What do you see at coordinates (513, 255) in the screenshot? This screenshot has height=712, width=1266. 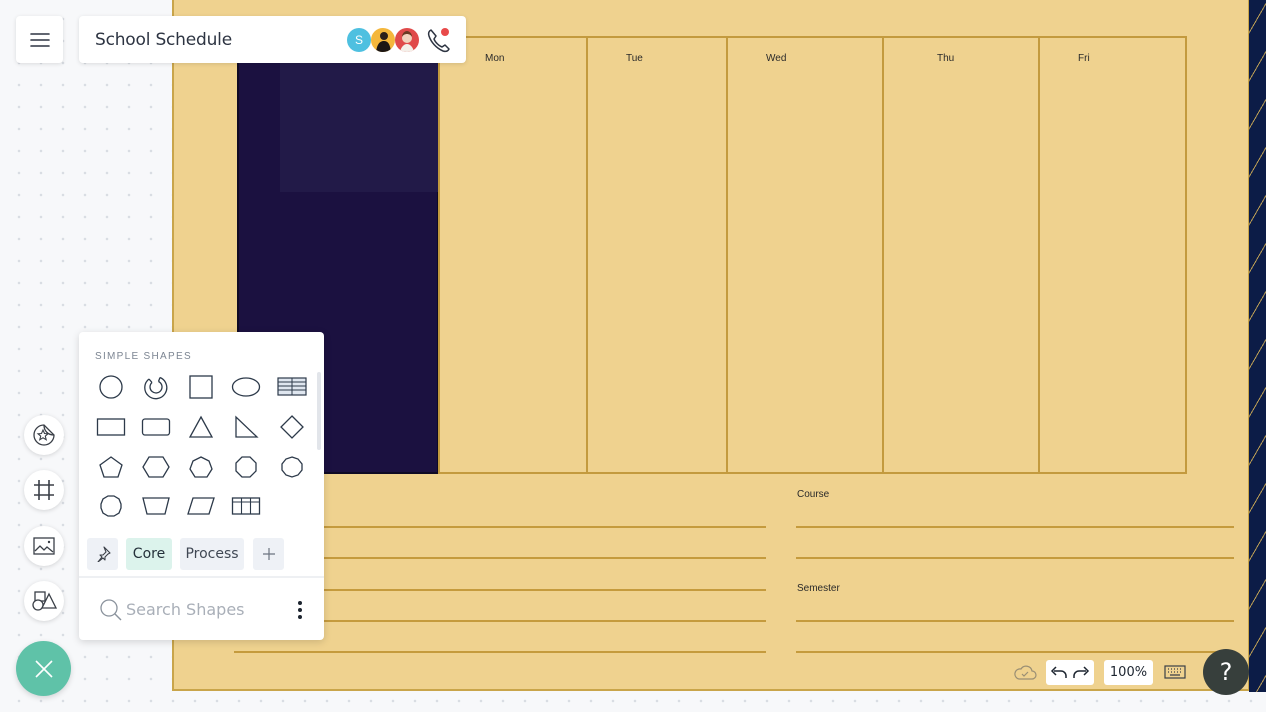 I see `day-column-mon: Mon` at bounding box center [513, 255].